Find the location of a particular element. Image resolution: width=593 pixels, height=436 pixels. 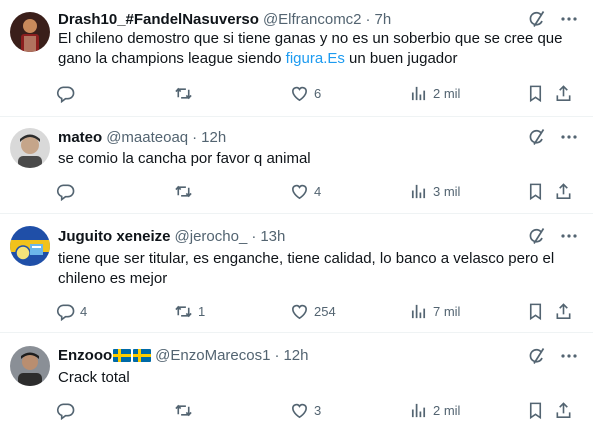

tweet-header: mateo @maateoaq · 12h is located at coordinates (142, 137).